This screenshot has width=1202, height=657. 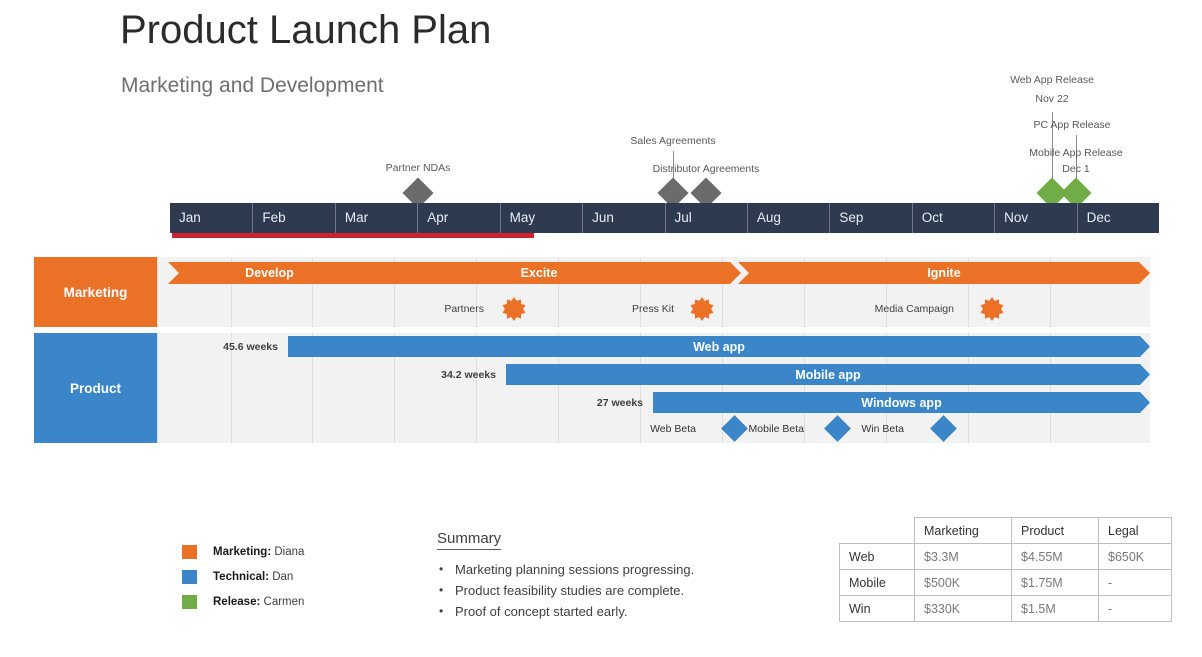 What do you see at coordinates (705, 218) in the screenshot?
I see `axis-month-jul: Jul` at bounding box center [705, 218].